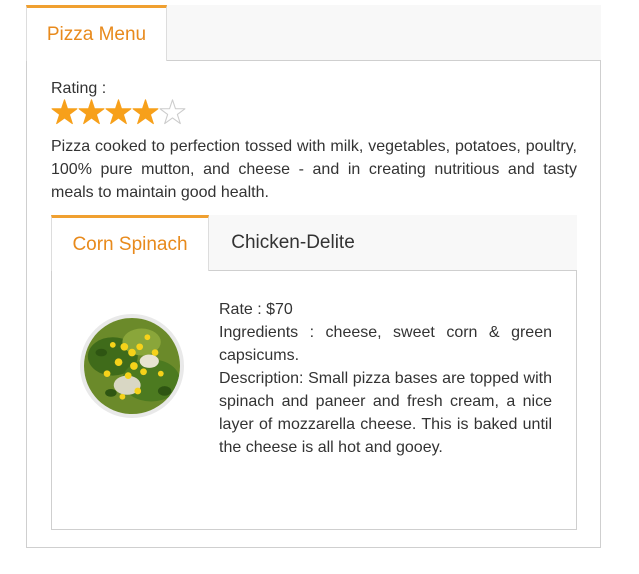 This screenshot has height=574, width=639. I want to click on tab-corn-spinach: Corn Spinach, so click(130, 243).